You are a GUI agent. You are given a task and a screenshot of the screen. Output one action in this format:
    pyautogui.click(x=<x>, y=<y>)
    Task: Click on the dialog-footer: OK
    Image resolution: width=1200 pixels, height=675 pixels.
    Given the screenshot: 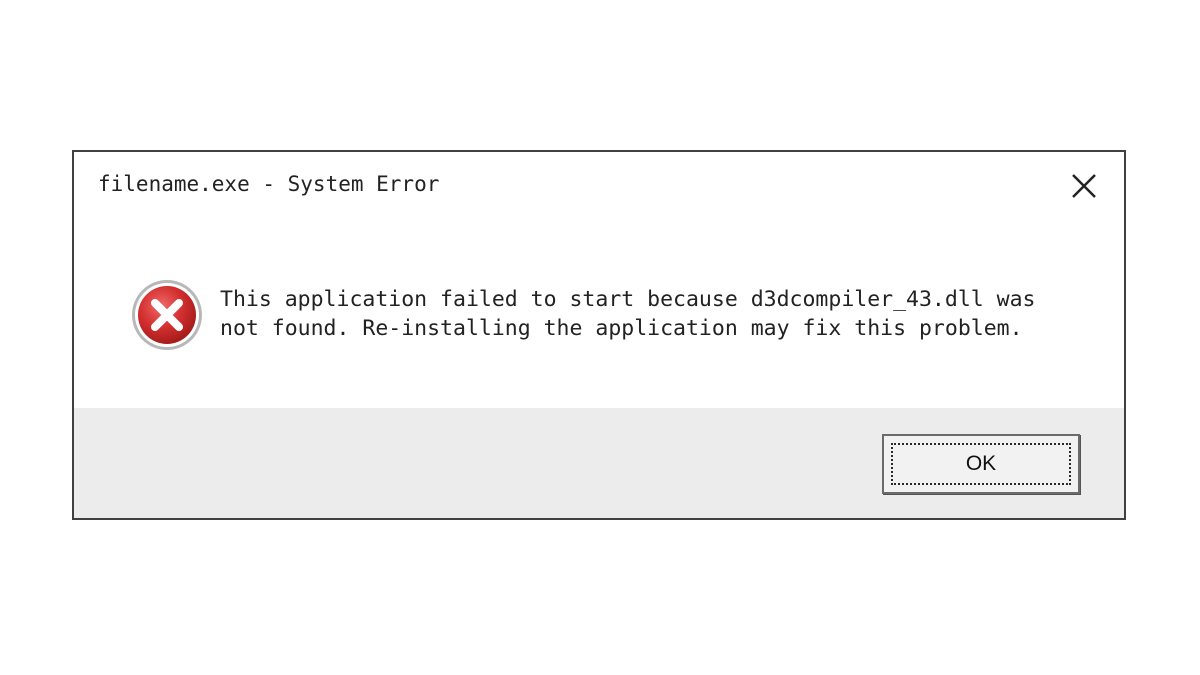 What is the action you would take?
    pyautogui.click(x=599, y=463)
    